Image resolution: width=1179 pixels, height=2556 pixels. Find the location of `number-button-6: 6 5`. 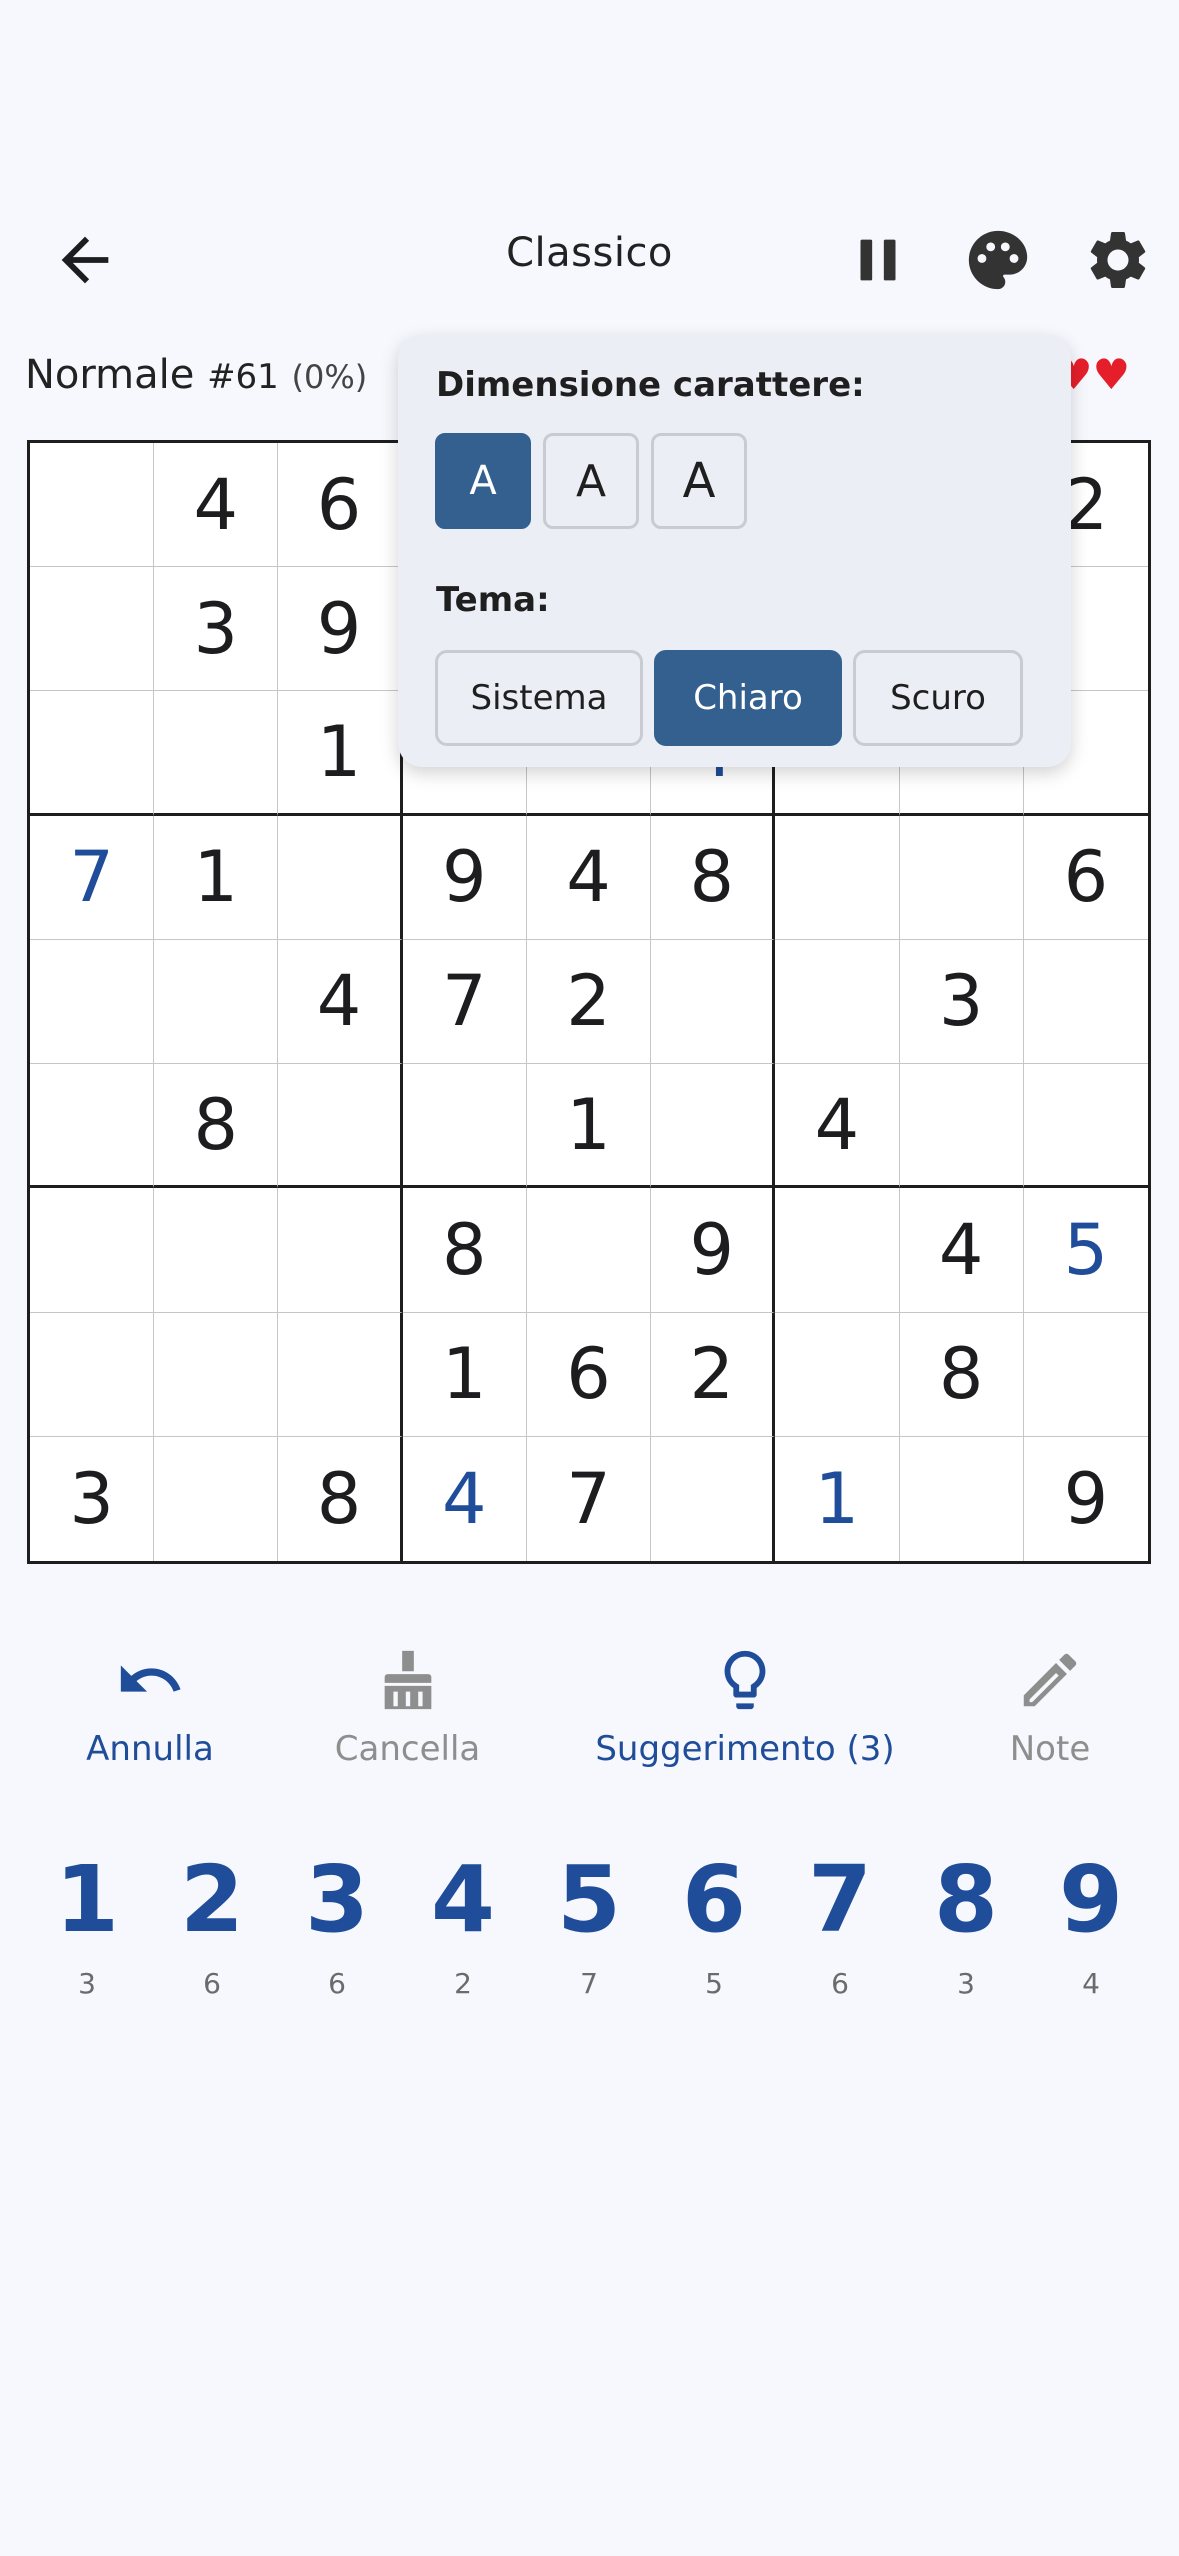

number-button-6: 6 5 is located at coordinates (714, 1922).